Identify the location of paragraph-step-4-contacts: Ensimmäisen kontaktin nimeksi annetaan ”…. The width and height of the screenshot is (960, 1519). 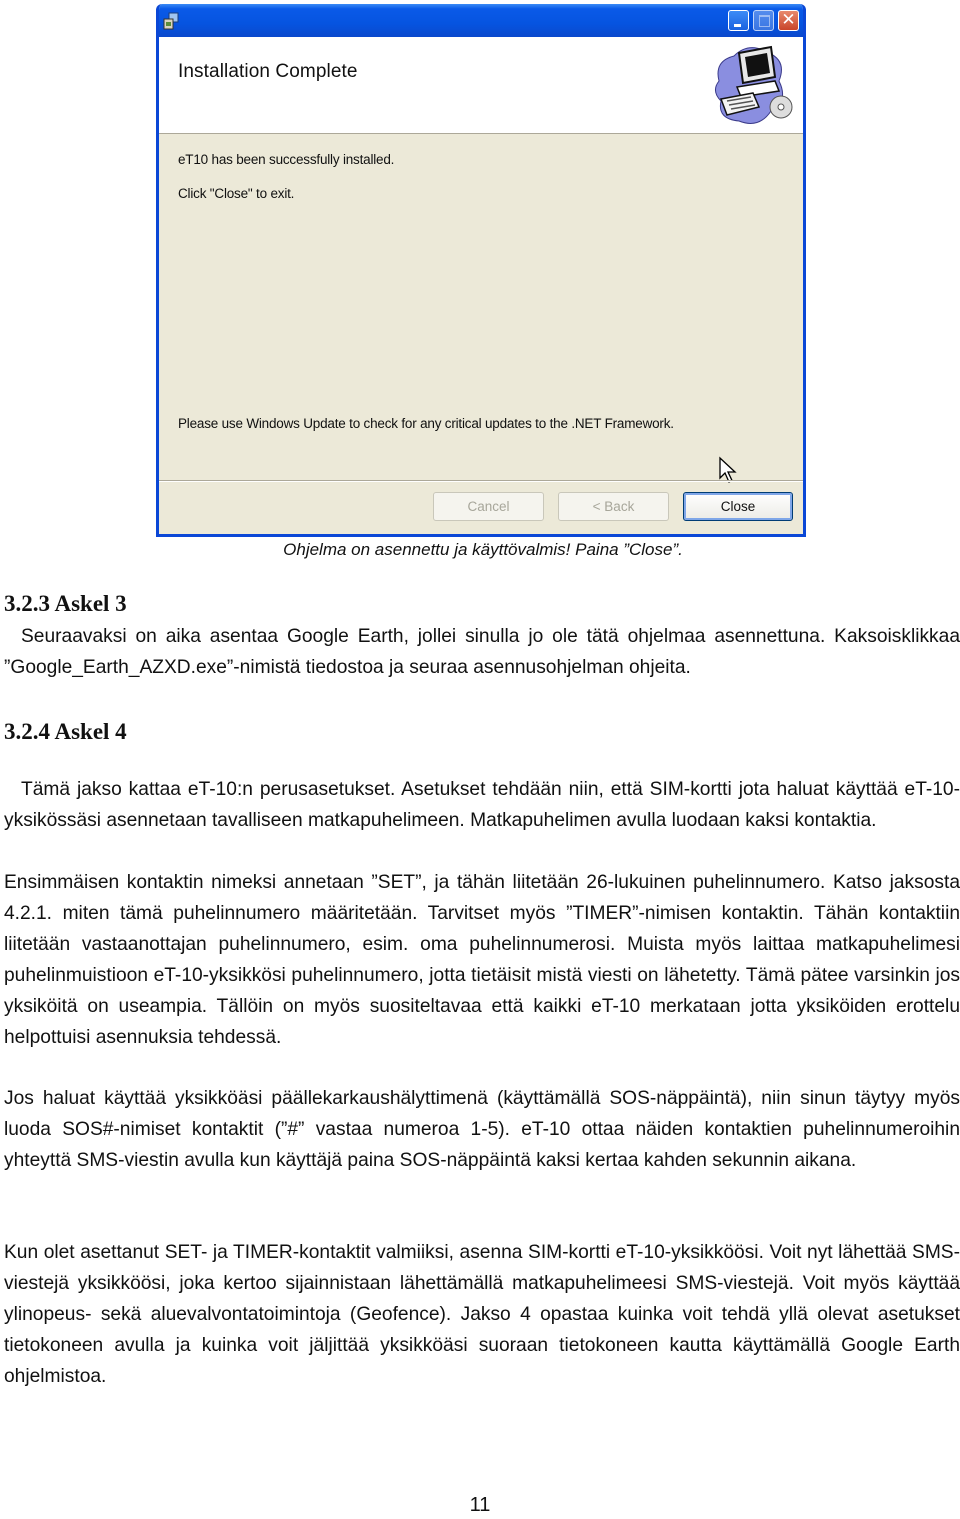
(482, 960).